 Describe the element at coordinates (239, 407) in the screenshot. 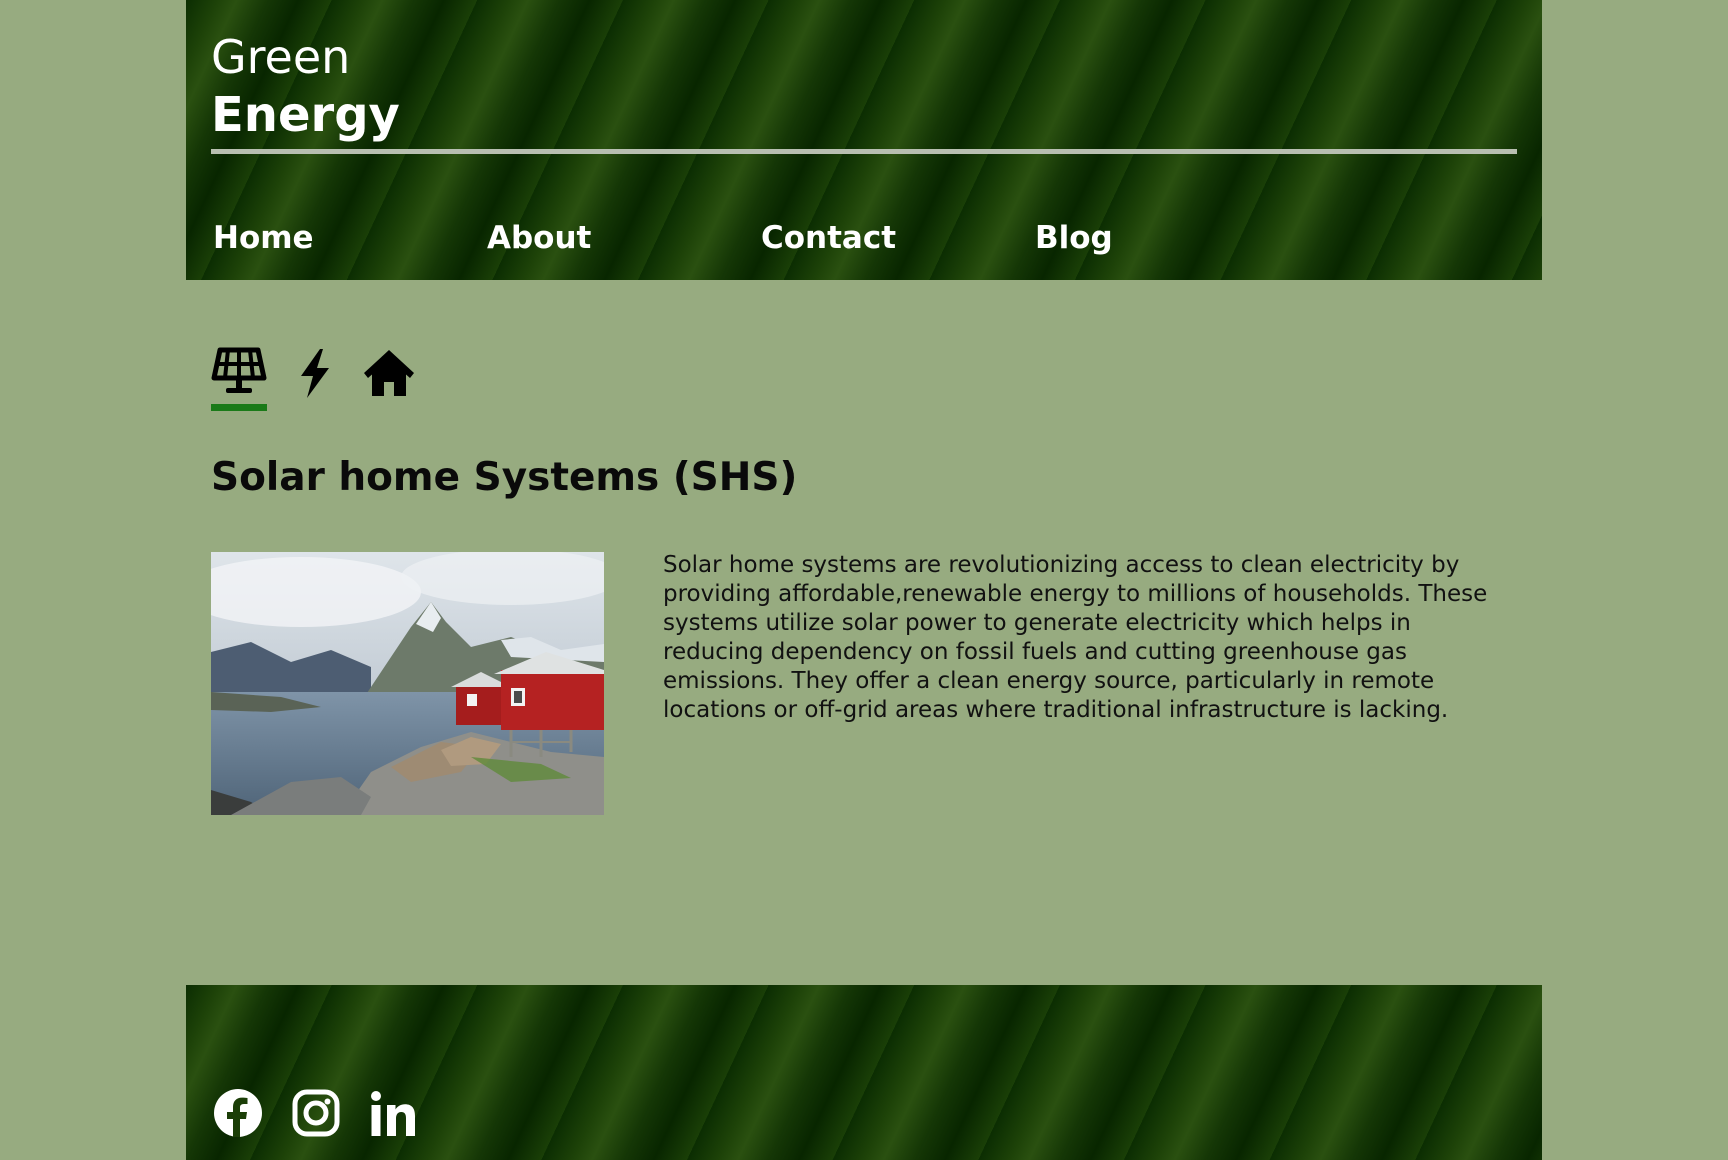

I see `active-tab-indicator` at that location.